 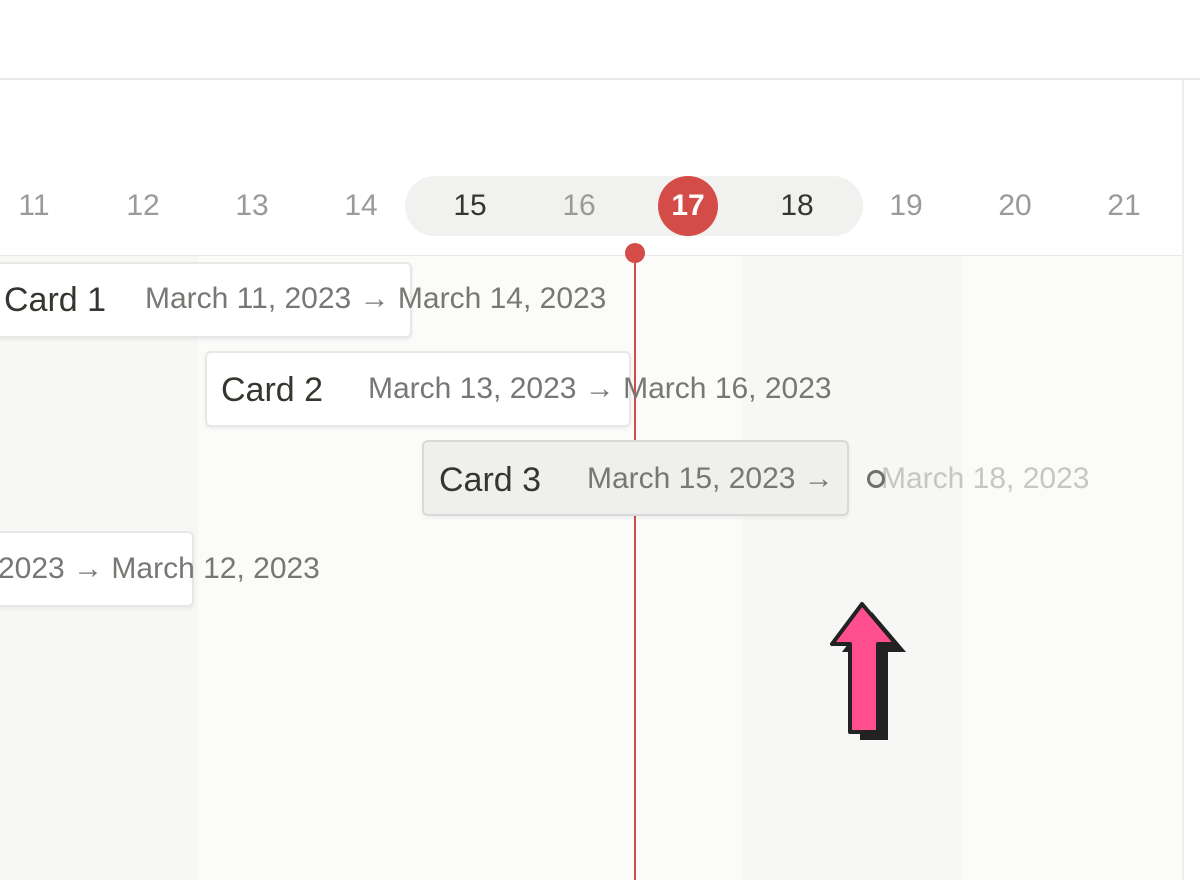 I want to click on today-line-dot, so click(x=635, y=253).